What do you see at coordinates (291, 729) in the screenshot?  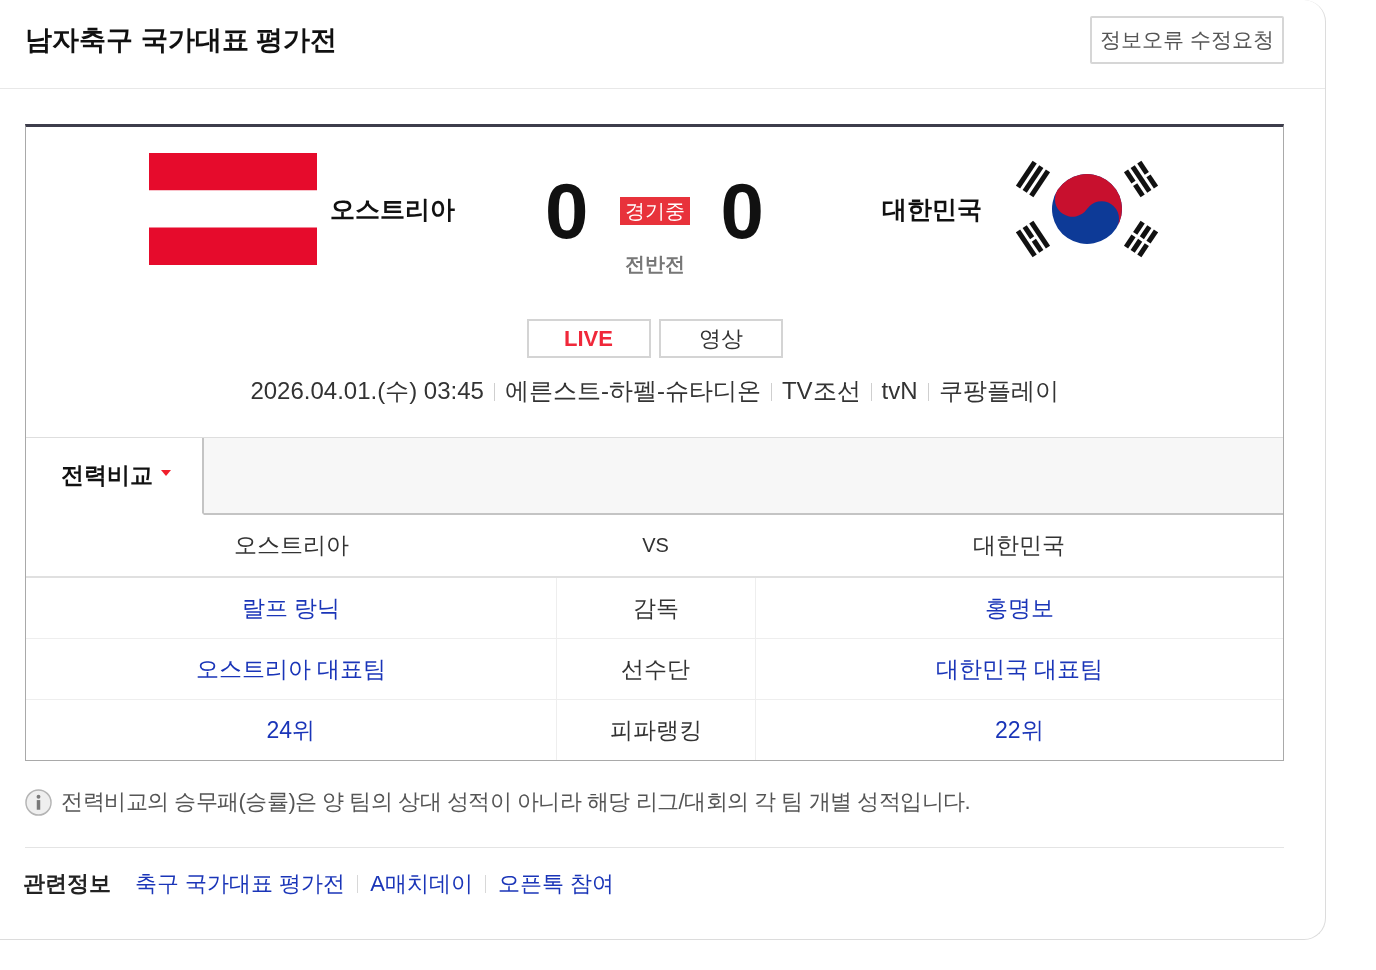 I see `table-link: 24위` at bounding box center [291, 729].